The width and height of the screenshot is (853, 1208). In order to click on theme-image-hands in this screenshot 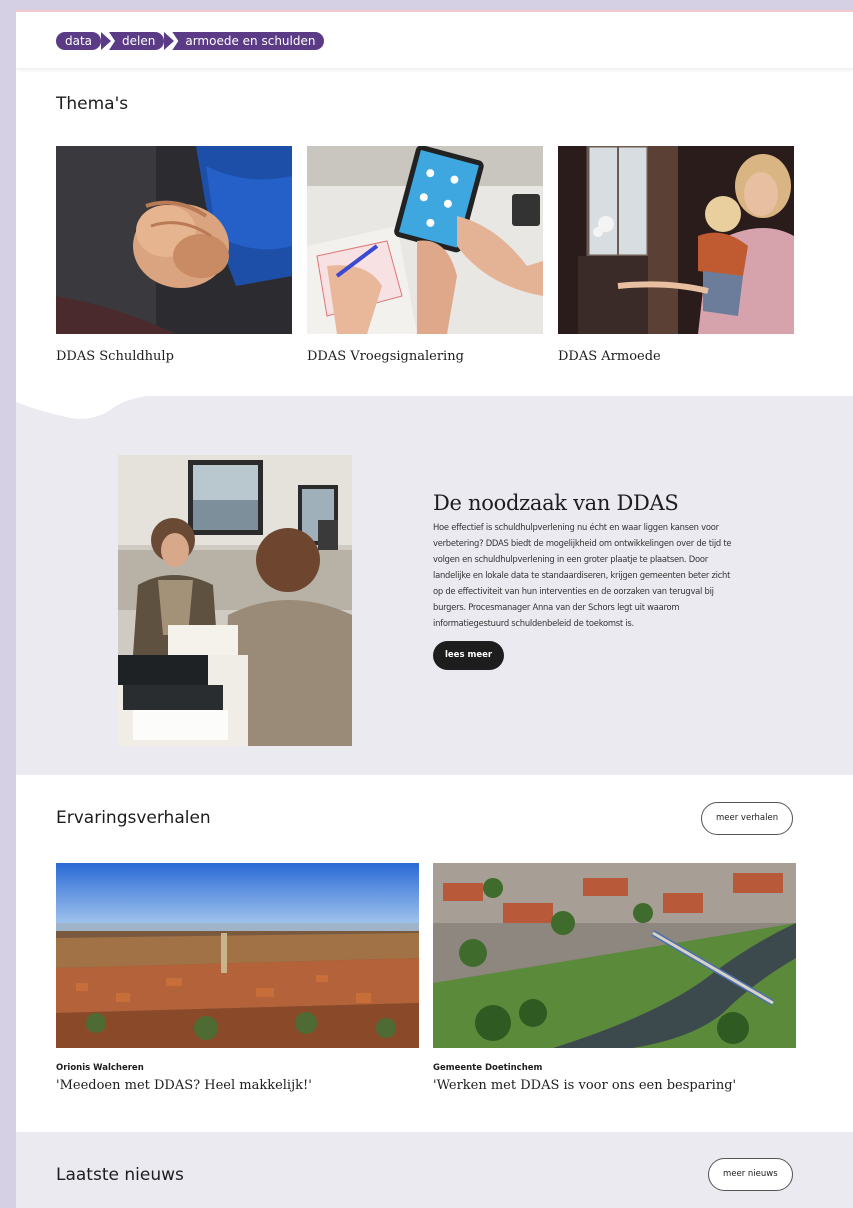, I will do `click(174, 240)`.